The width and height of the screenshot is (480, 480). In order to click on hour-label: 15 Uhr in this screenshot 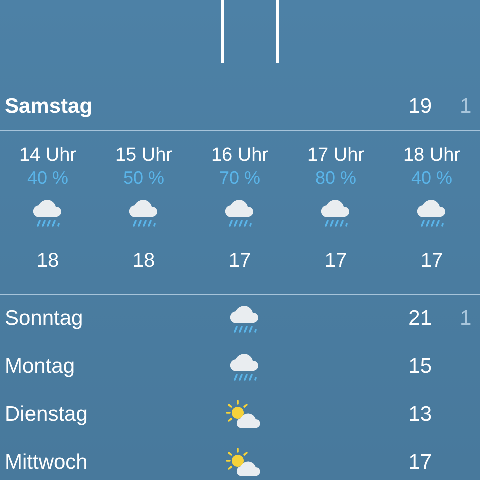, I will do `click(144, 156)`.